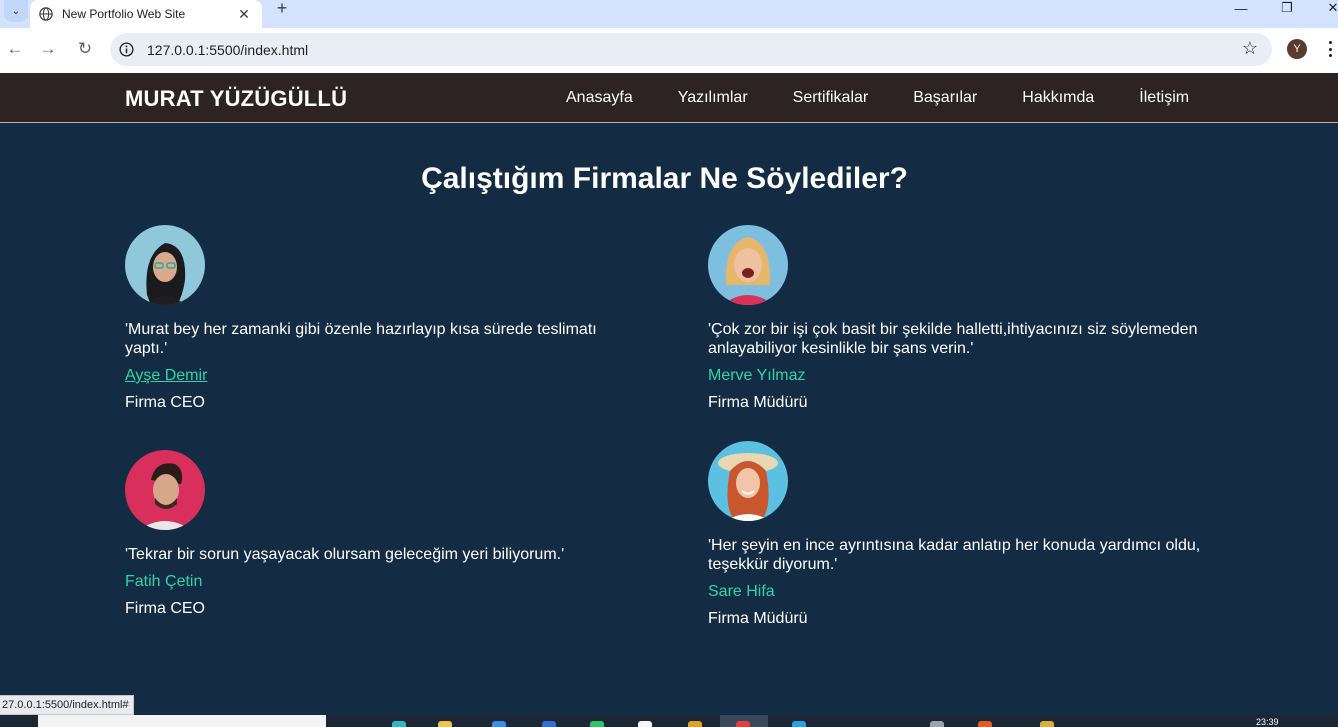  I want to click on browser-toolbar: ← → ↻ 127.0.0.1:5500/index.html ☆ Y, so click(669, 50).